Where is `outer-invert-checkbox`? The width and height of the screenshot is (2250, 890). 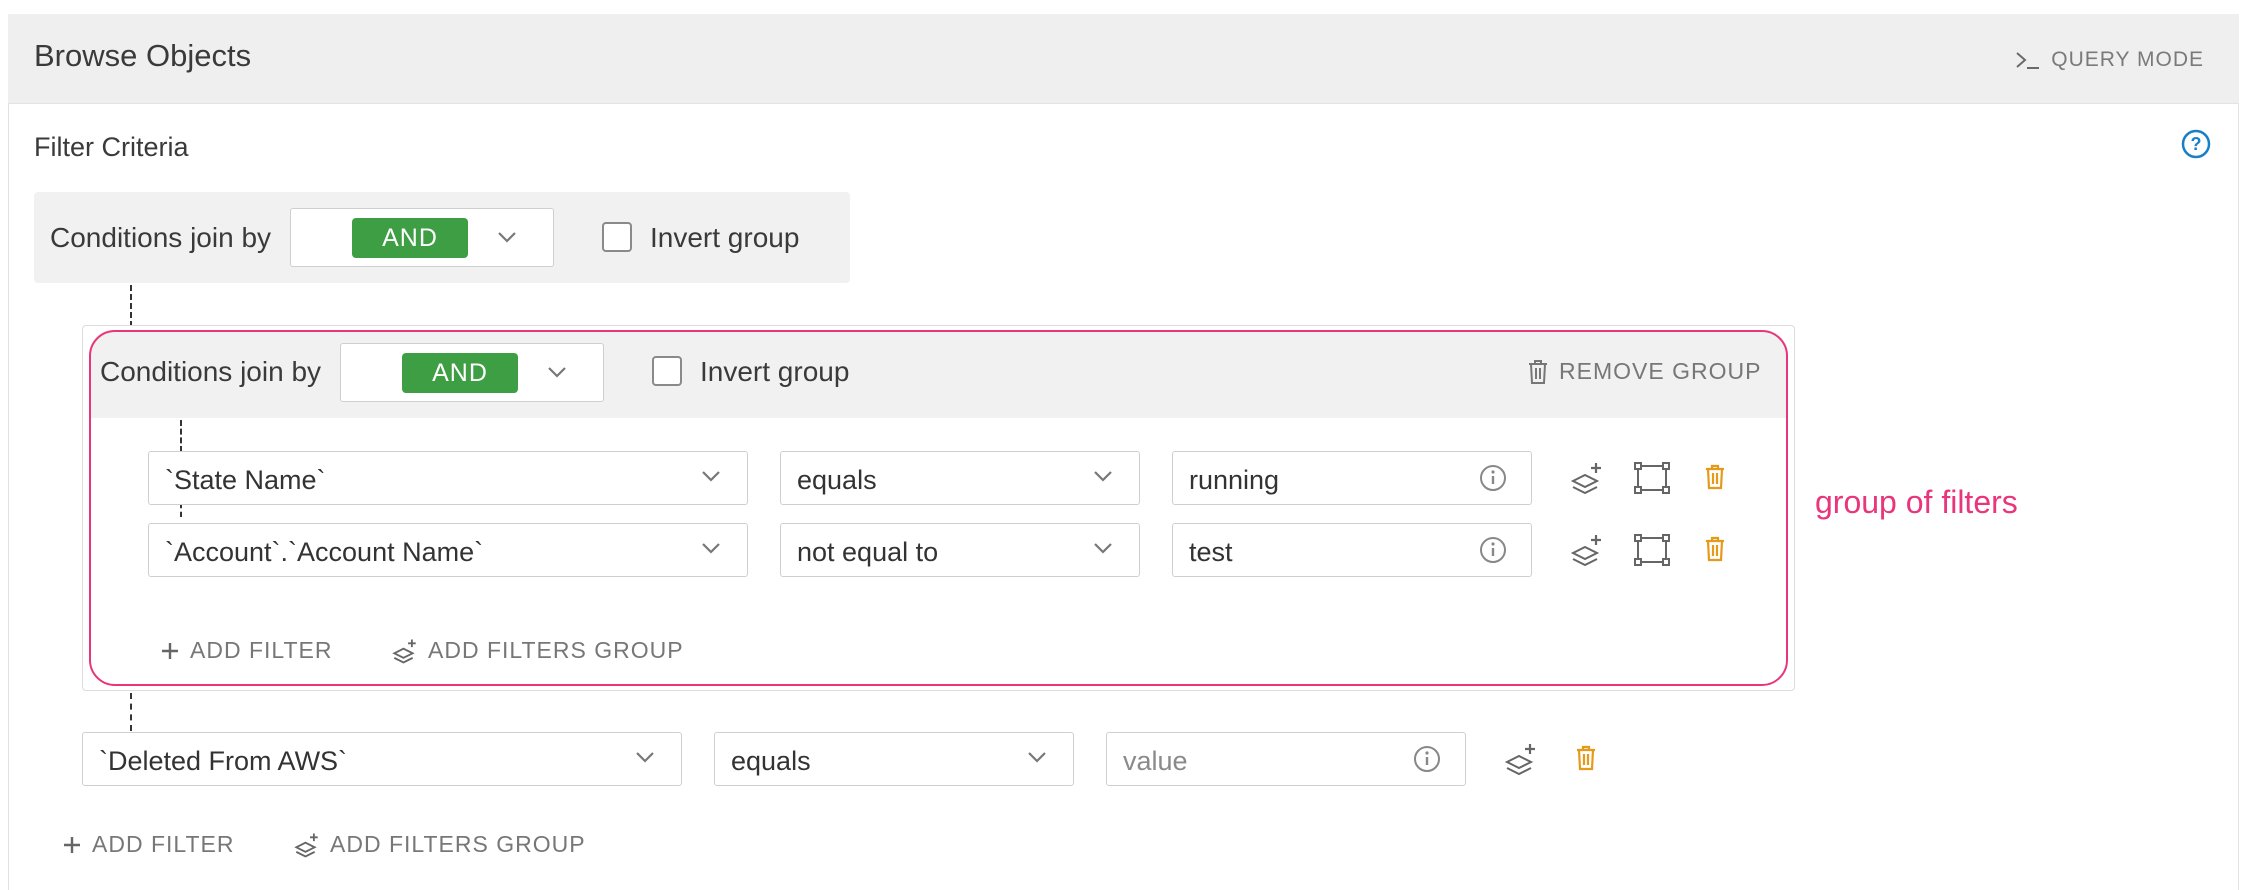
outer-invert-checkbox is located at coordinates (617, 237).